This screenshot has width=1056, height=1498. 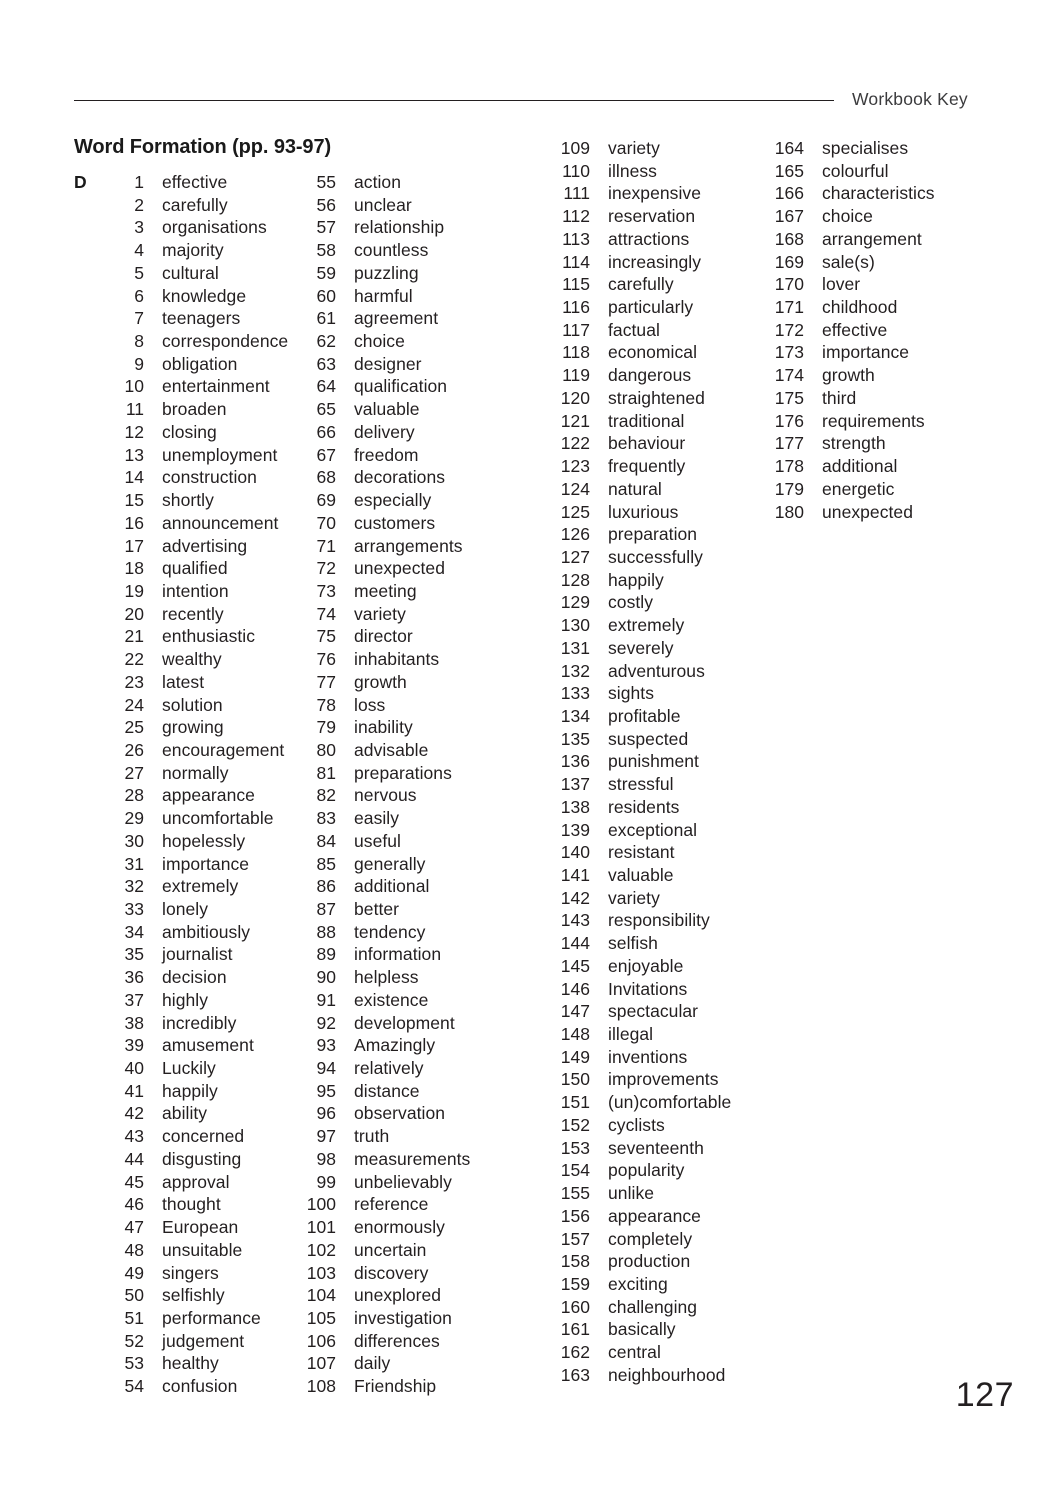 I want to click on answer-row: 166 characteristics, so click(x=847, y=194).